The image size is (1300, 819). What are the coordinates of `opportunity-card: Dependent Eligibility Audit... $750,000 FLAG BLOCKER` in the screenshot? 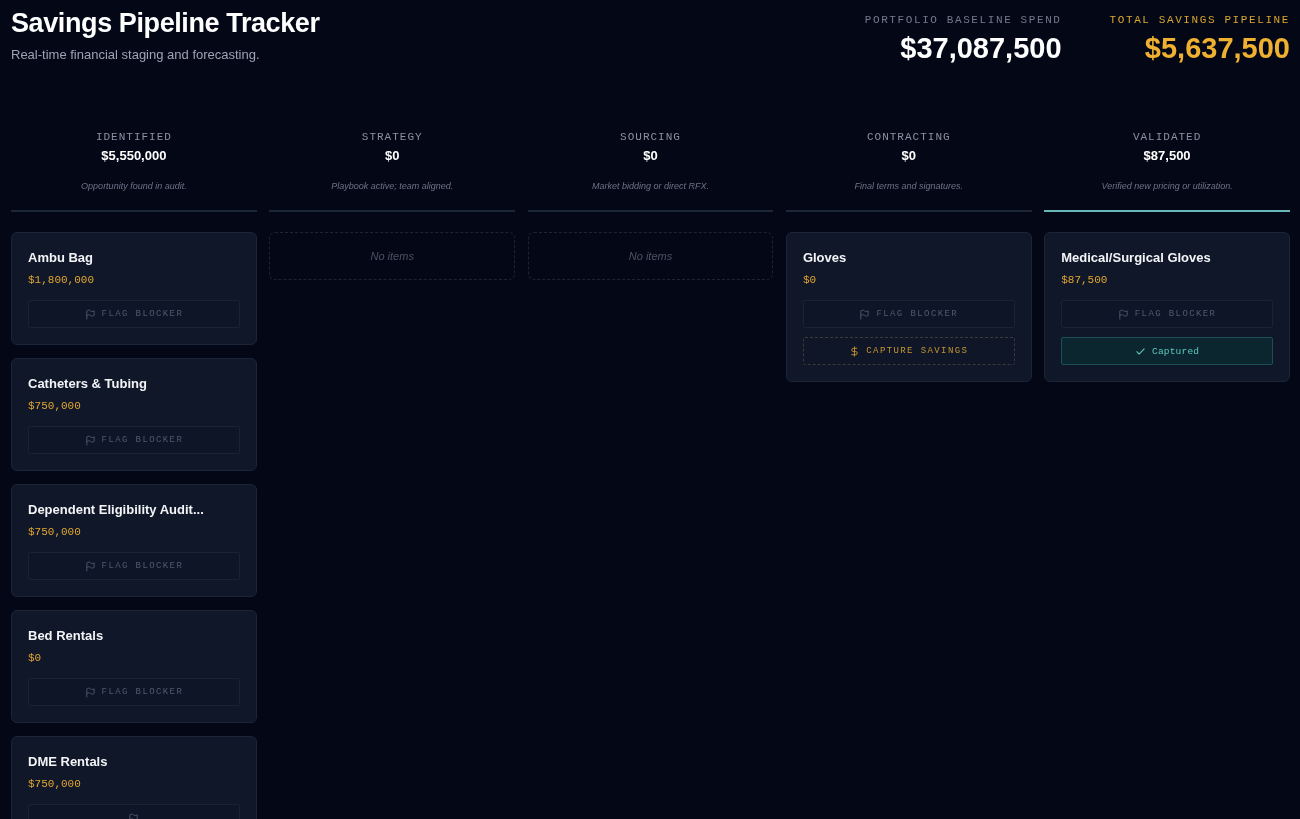 It's located at (134, 540).